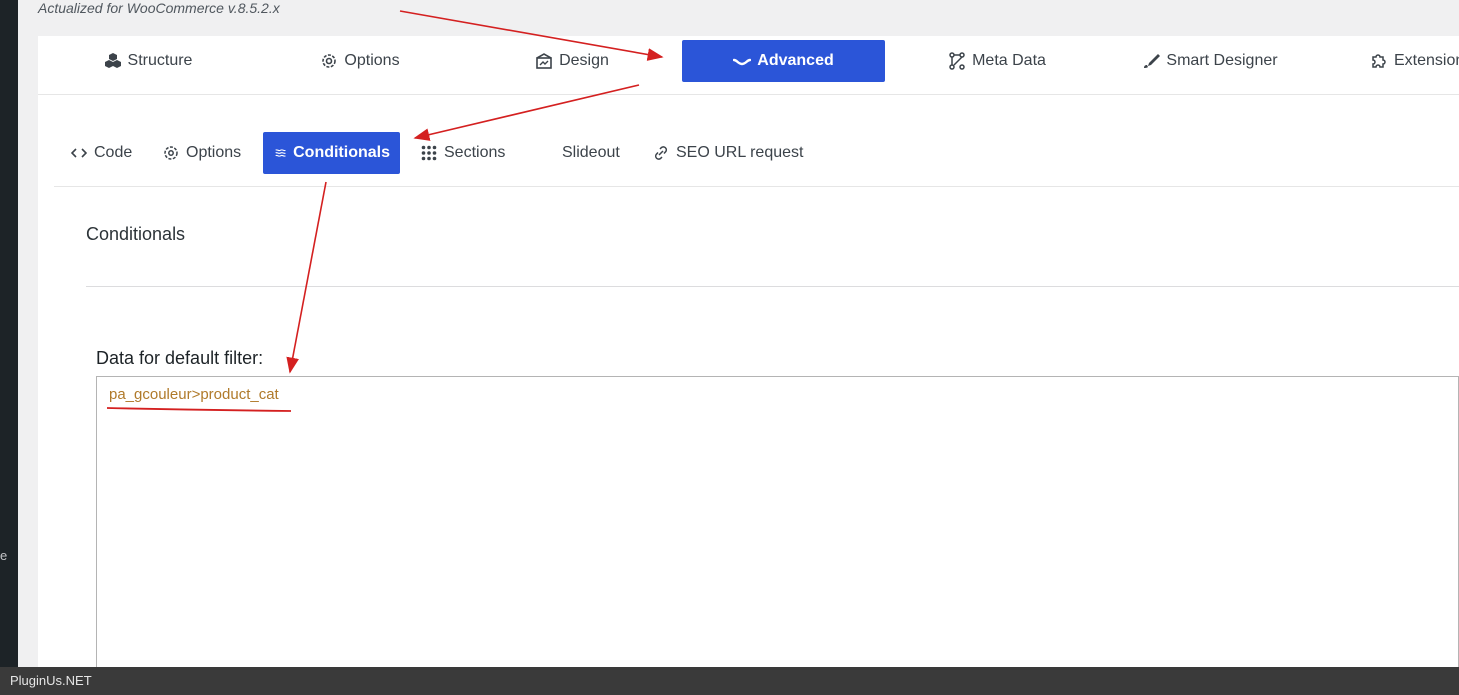  I want to click on subtab-options: Options, so click(202, 153).